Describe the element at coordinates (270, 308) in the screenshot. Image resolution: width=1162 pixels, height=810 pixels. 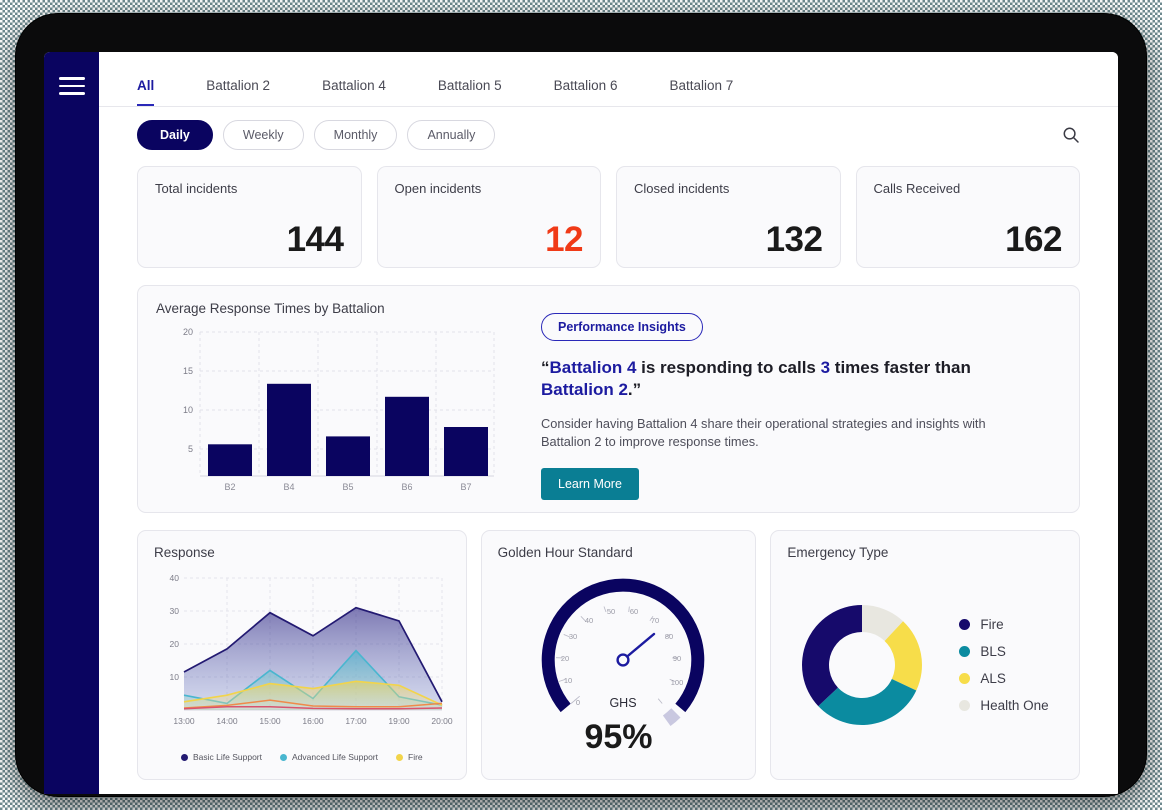
I see `chart-title: Average Response Times by Battalion` at that location.